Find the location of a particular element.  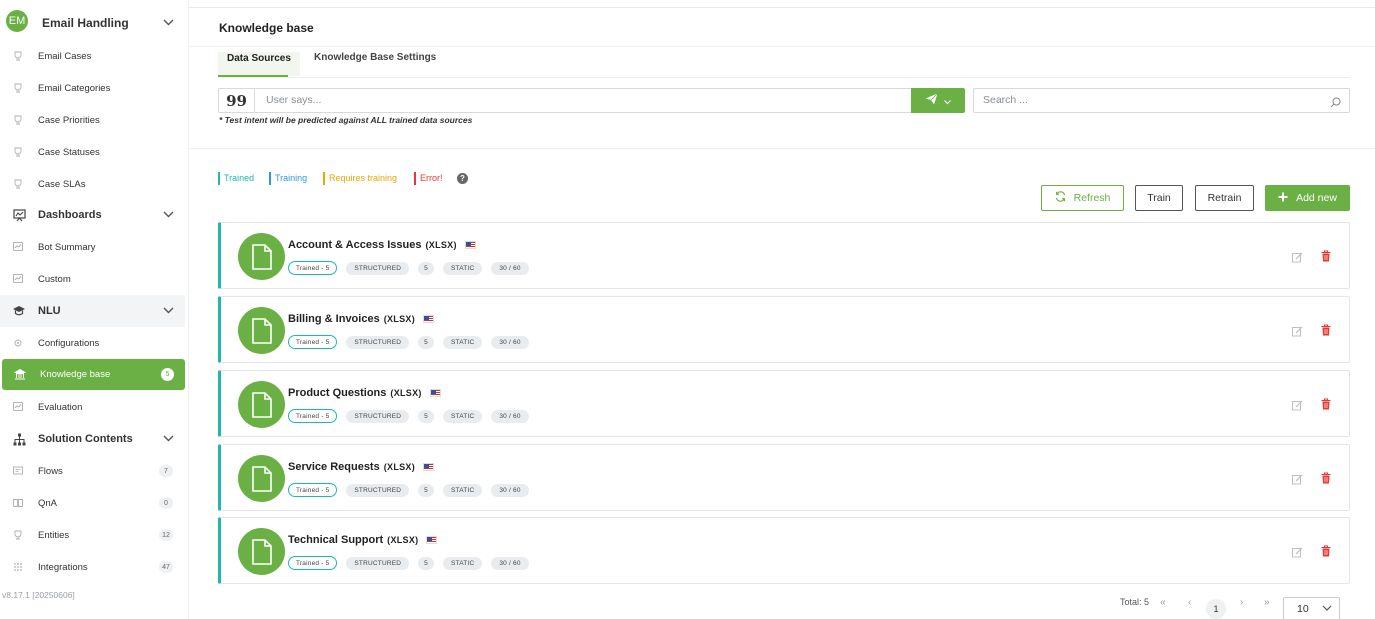

search-box is located at coordinates (1161, 100).